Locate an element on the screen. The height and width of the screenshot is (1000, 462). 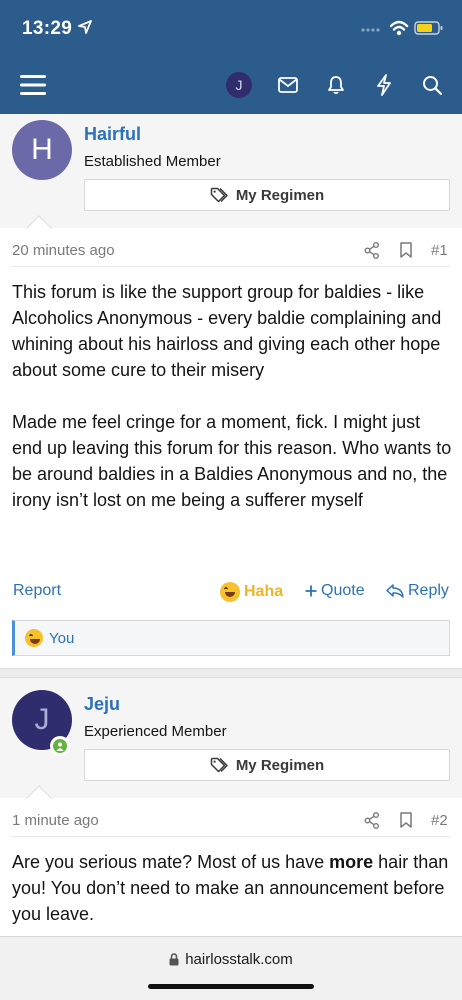
avatar: H is located at coordinates (42, 150).